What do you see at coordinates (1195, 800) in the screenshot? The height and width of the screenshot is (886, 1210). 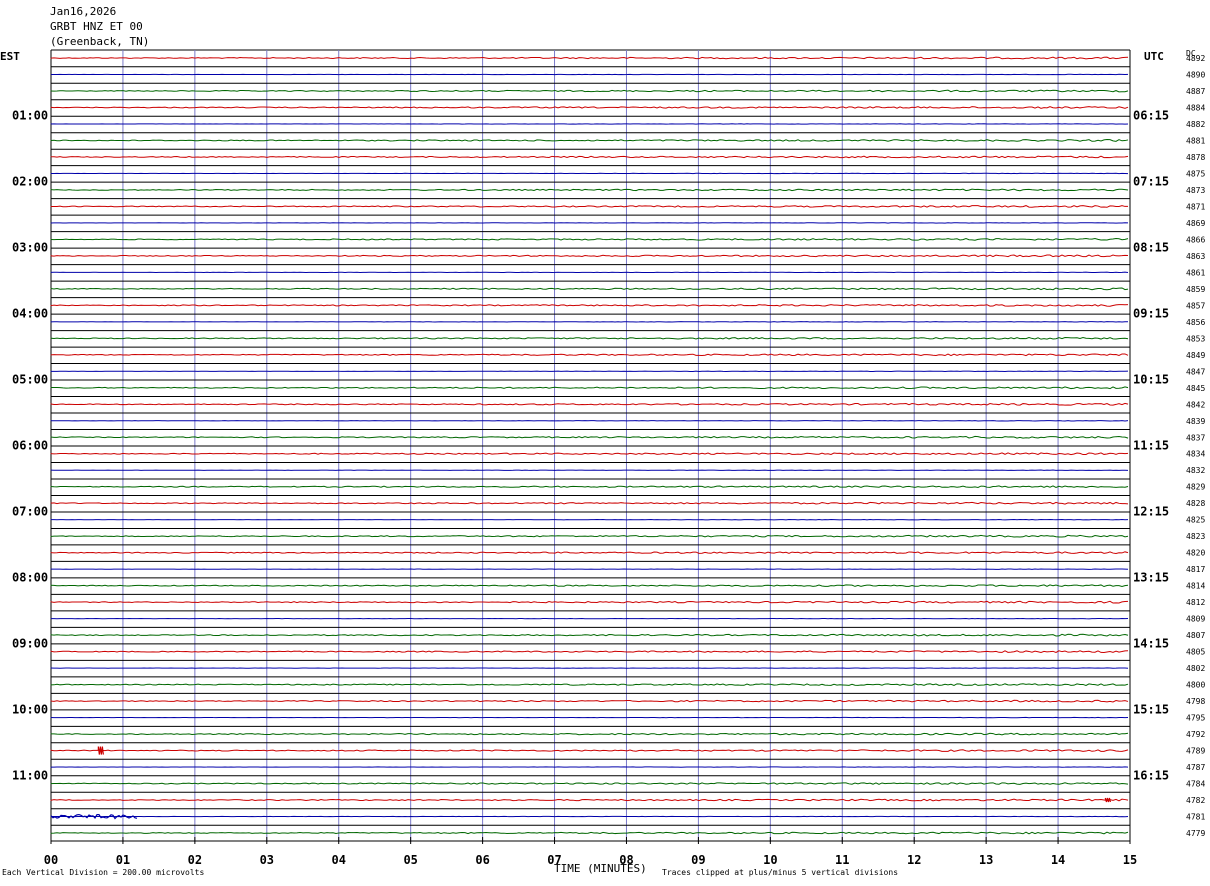 I see `dc-offset-label: 4782` at bounding box center [1195, 800].